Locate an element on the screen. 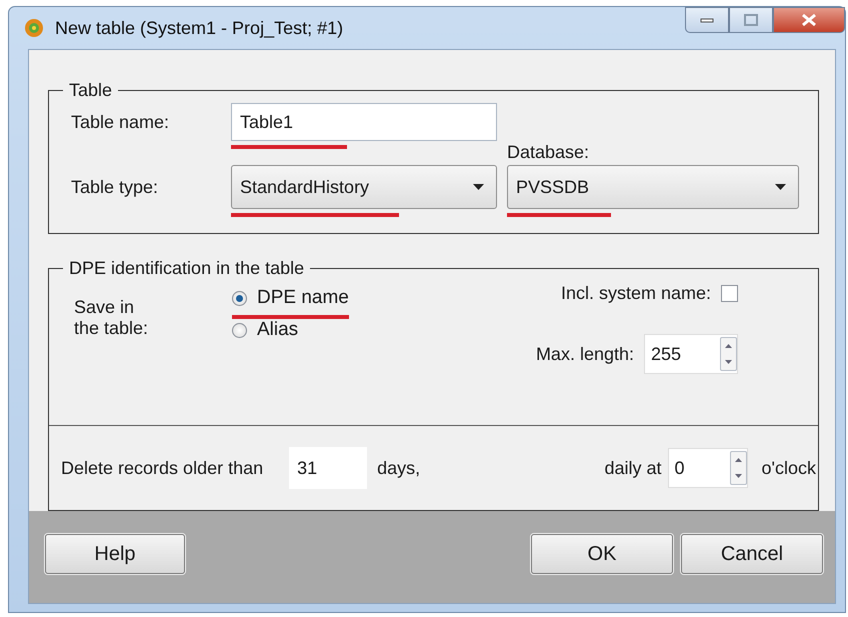 This screenshot has height=617, width=848. group-title: Table is located at coordinates (91, 90).